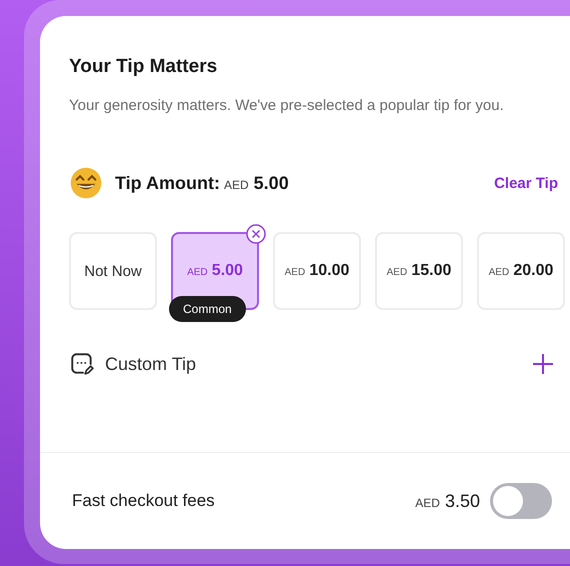  Describe the element at coordinates (207, 309) in the screenshot. I see `common-tag-tooltip: Common` at that location.